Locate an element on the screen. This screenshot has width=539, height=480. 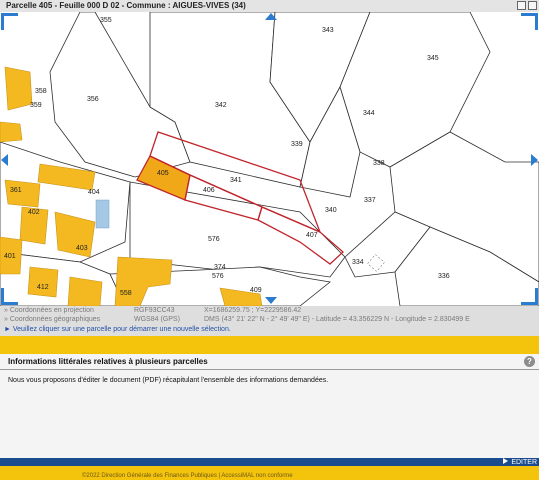
parcel-label: 401 is located at coordinates (10, 256).